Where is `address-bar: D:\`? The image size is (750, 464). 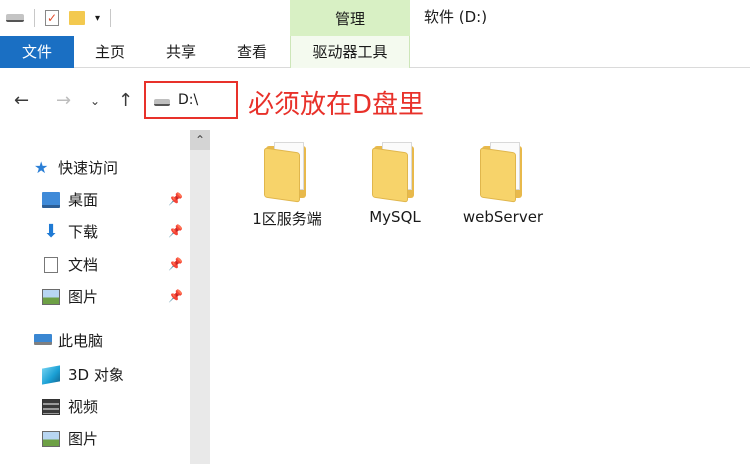 address-bar: D:\ is located at coordinates (191, 100).